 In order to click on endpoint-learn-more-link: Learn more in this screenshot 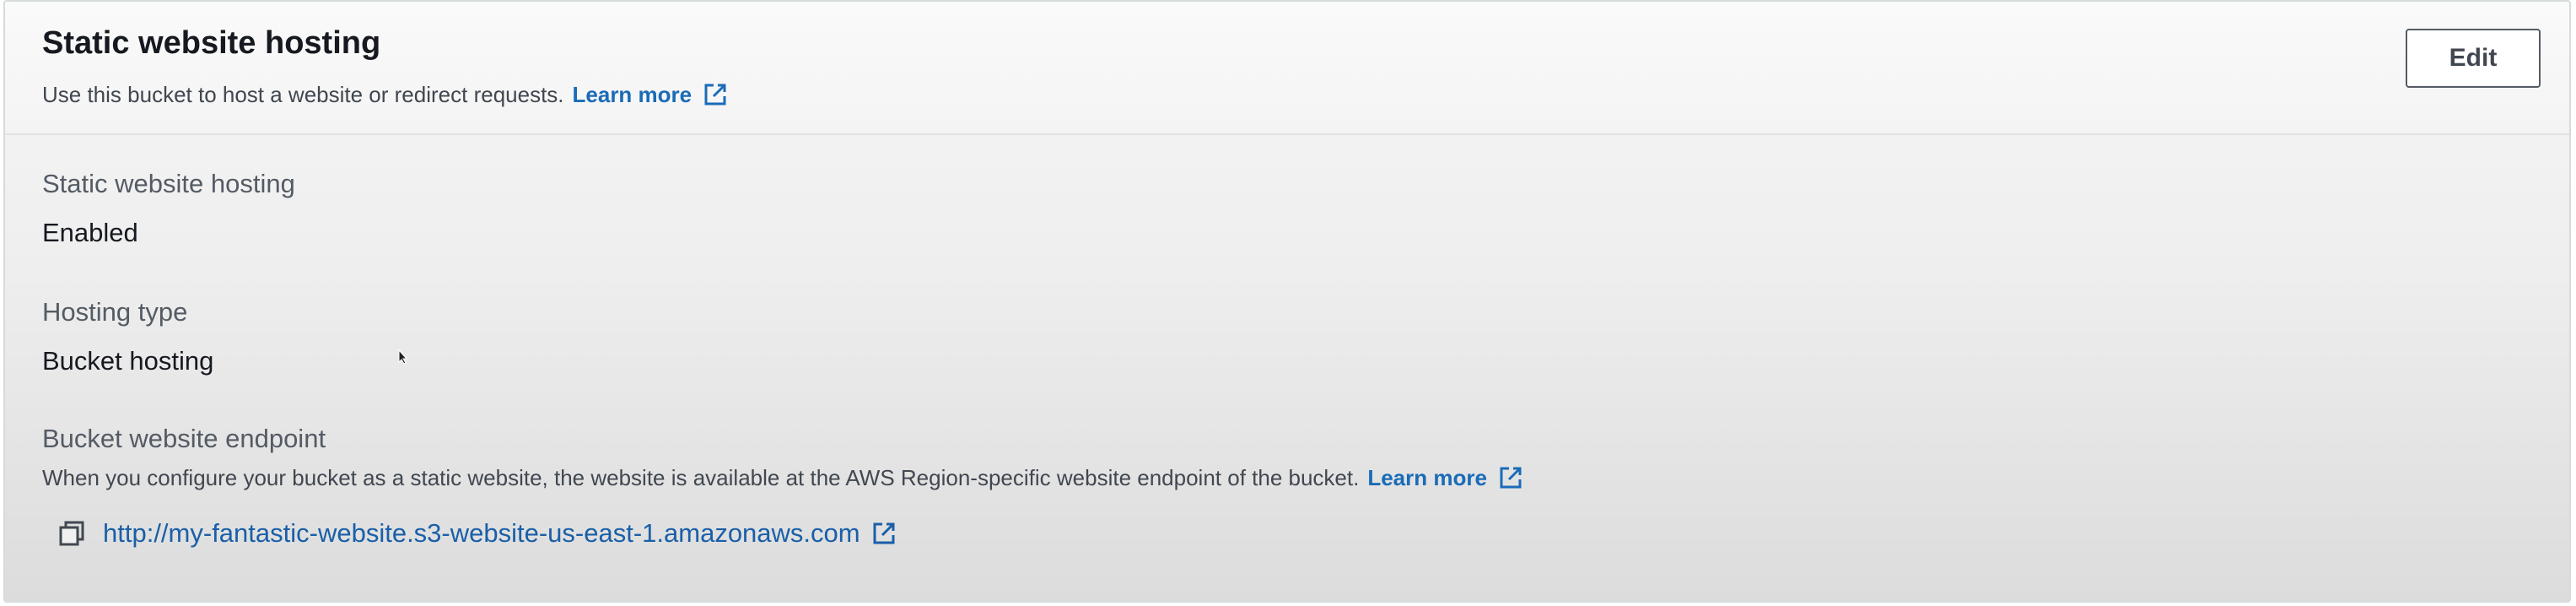, I will do `click(1427, 478)`.